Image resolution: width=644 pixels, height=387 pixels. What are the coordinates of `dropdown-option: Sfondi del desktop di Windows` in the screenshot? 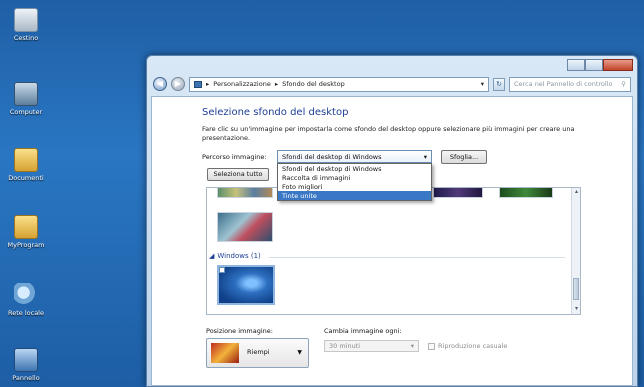 It's located at (354, 168).